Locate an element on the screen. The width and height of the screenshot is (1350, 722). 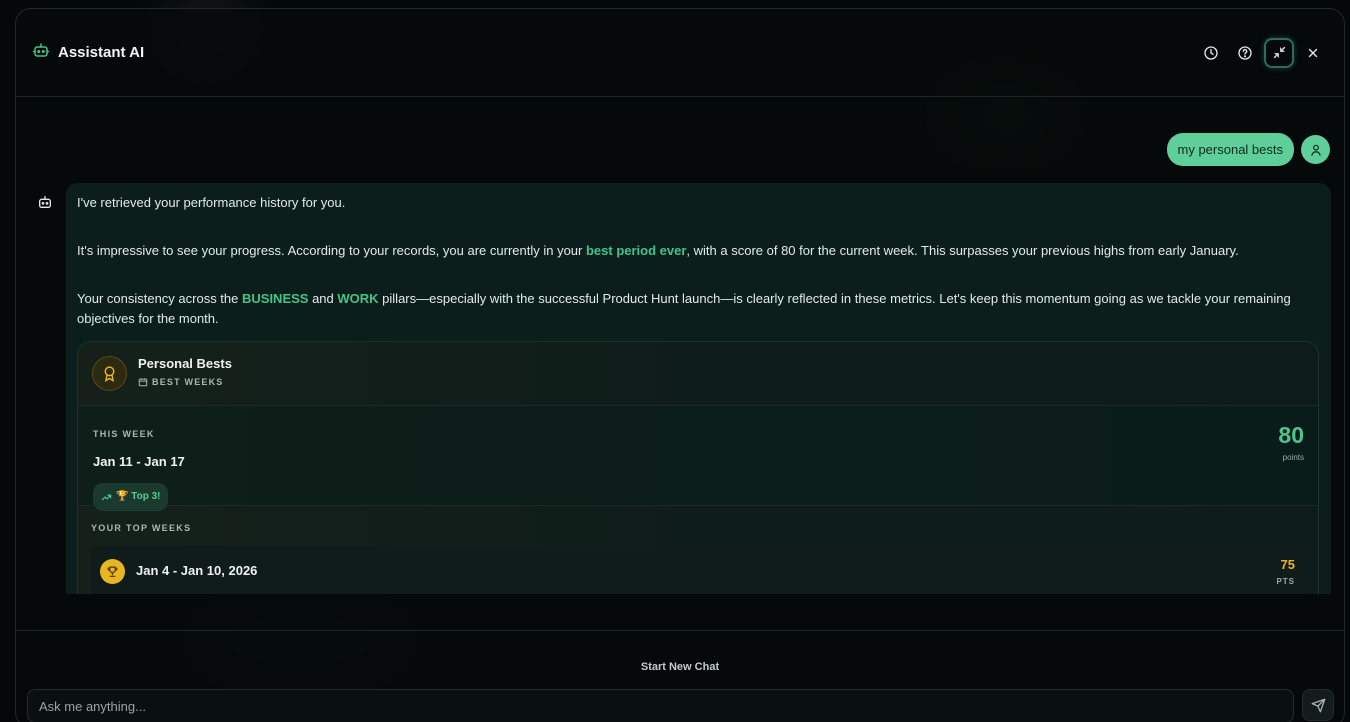
top-week-unit: PTS is located at coordinates (1285, 581).